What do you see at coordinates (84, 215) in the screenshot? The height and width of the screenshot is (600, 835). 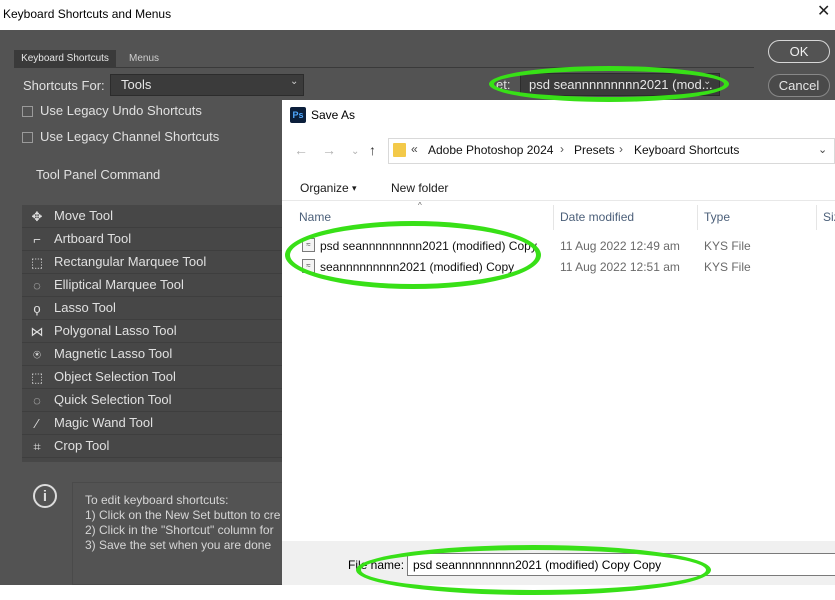 I see `tool-label: Move Tool` at bounding box center [84, 215].